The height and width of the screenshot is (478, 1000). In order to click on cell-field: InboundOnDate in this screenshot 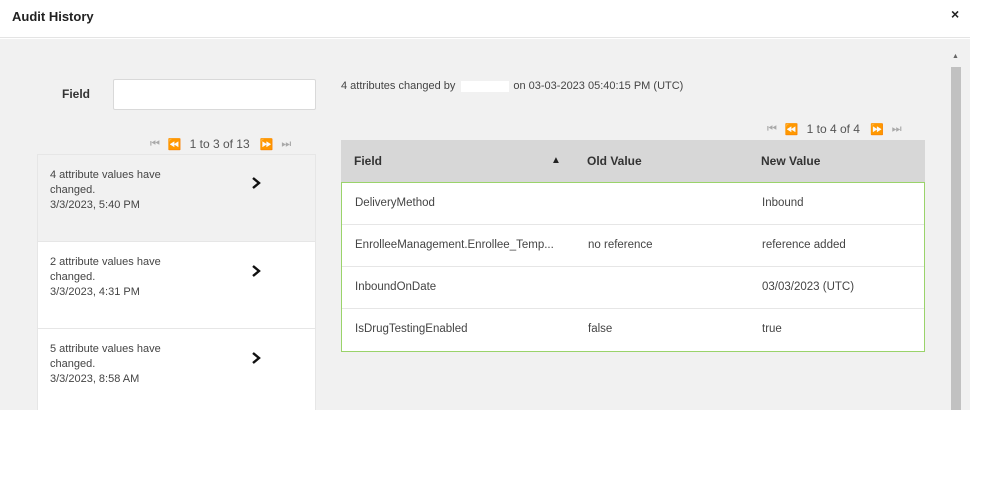, I will do `click(396, 287)`.